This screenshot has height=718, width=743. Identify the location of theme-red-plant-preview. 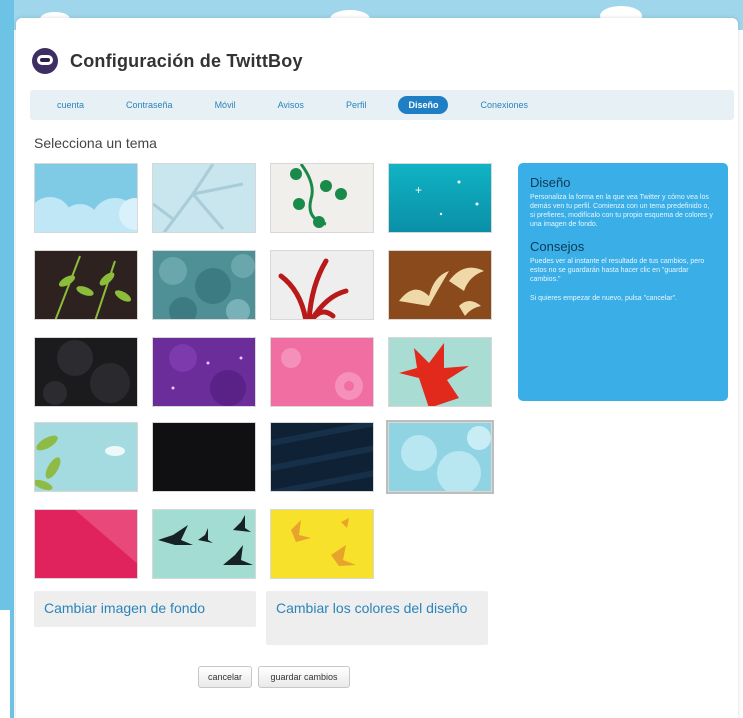
(322, 285).